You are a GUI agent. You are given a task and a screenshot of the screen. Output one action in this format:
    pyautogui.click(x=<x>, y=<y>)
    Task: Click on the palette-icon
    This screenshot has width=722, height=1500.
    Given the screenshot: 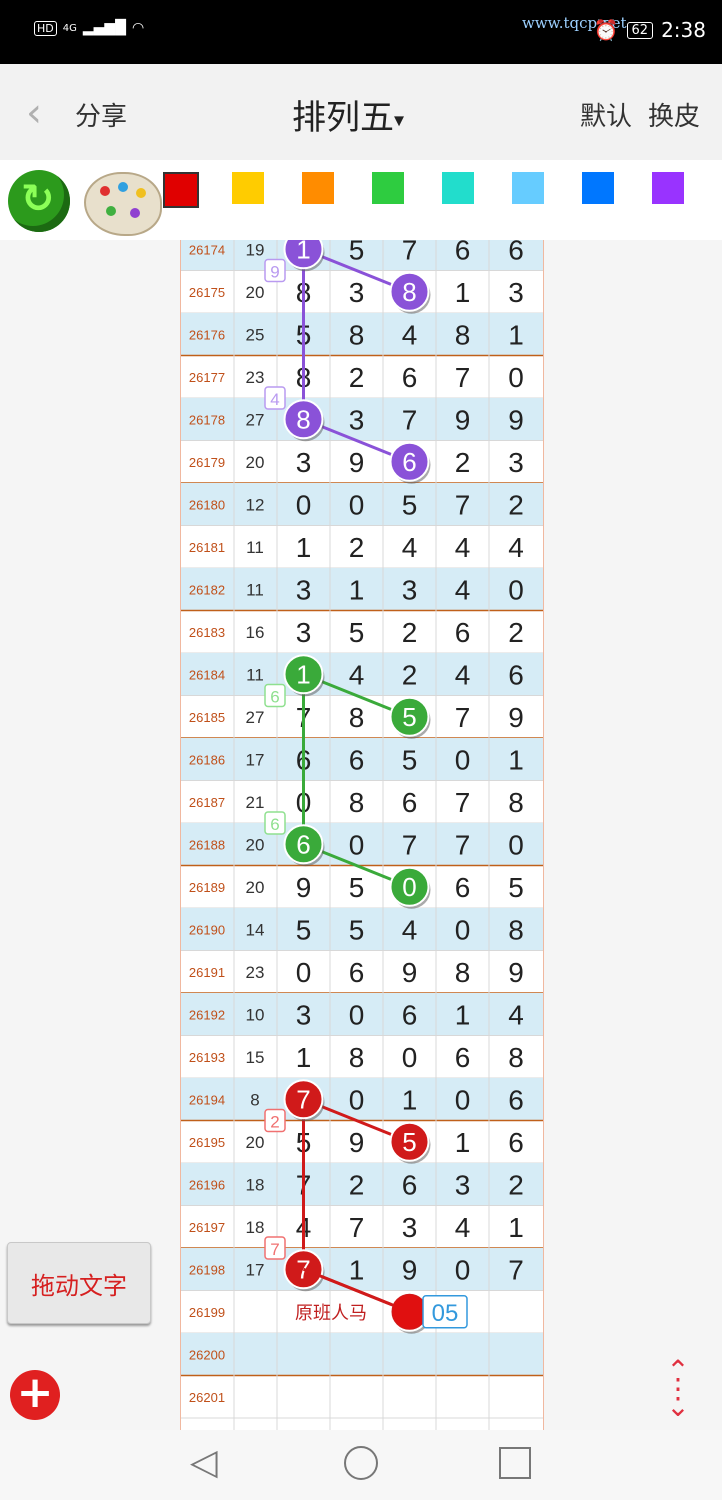 What is the action you would take?
    pyautogui.click(x=123, y=204)
    